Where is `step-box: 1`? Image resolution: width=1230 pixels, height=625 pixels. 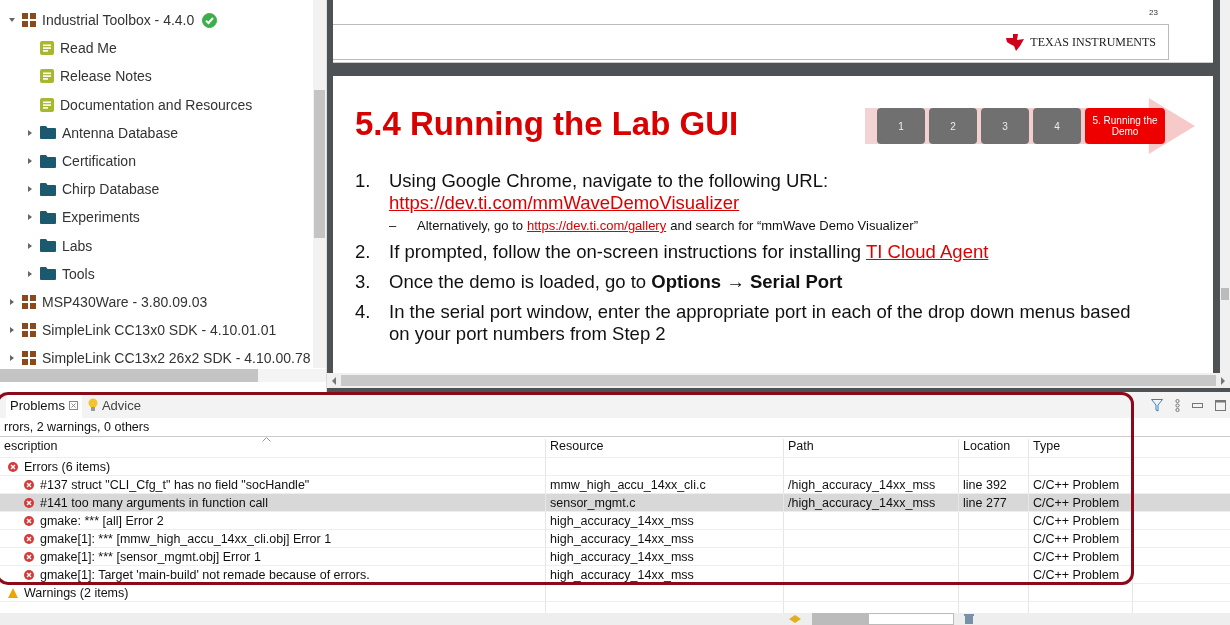
step-box: 1 is located at coordinates (901, 126).